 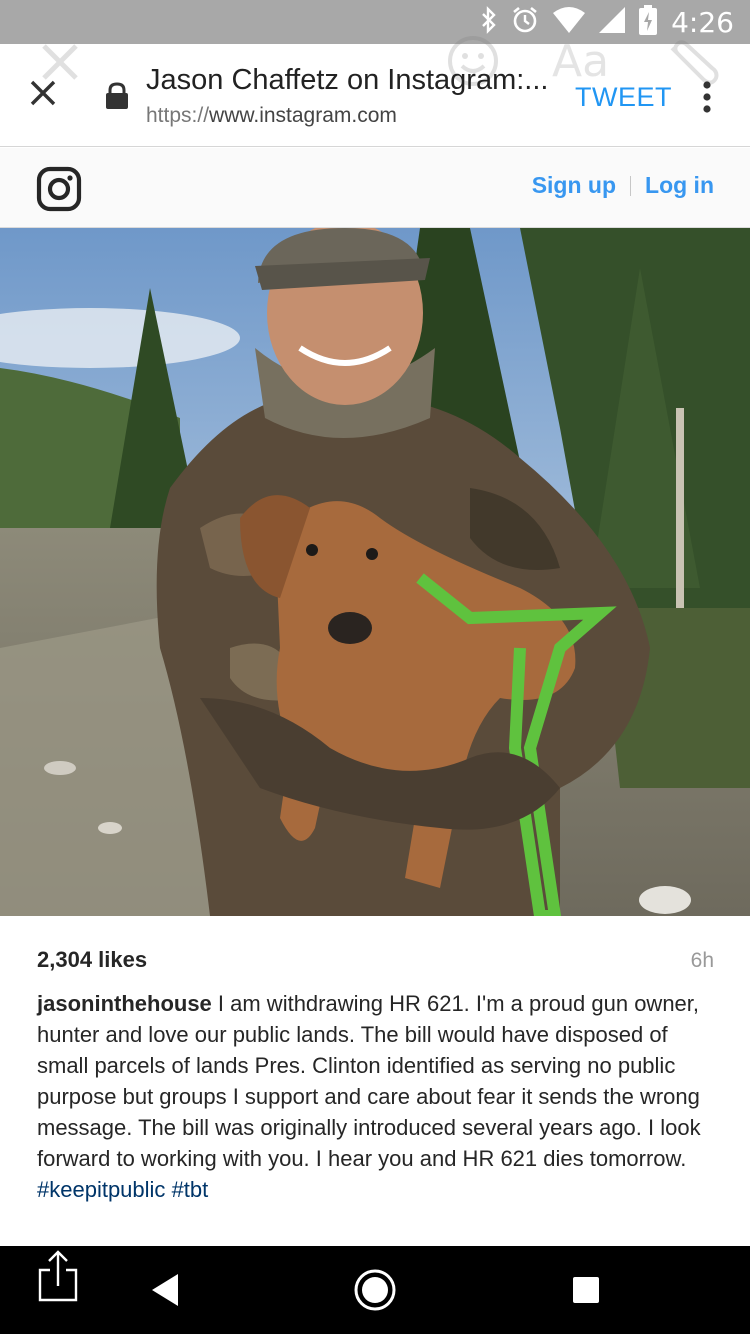 I want to click on close-tab-button, so click(x=43, y=93).